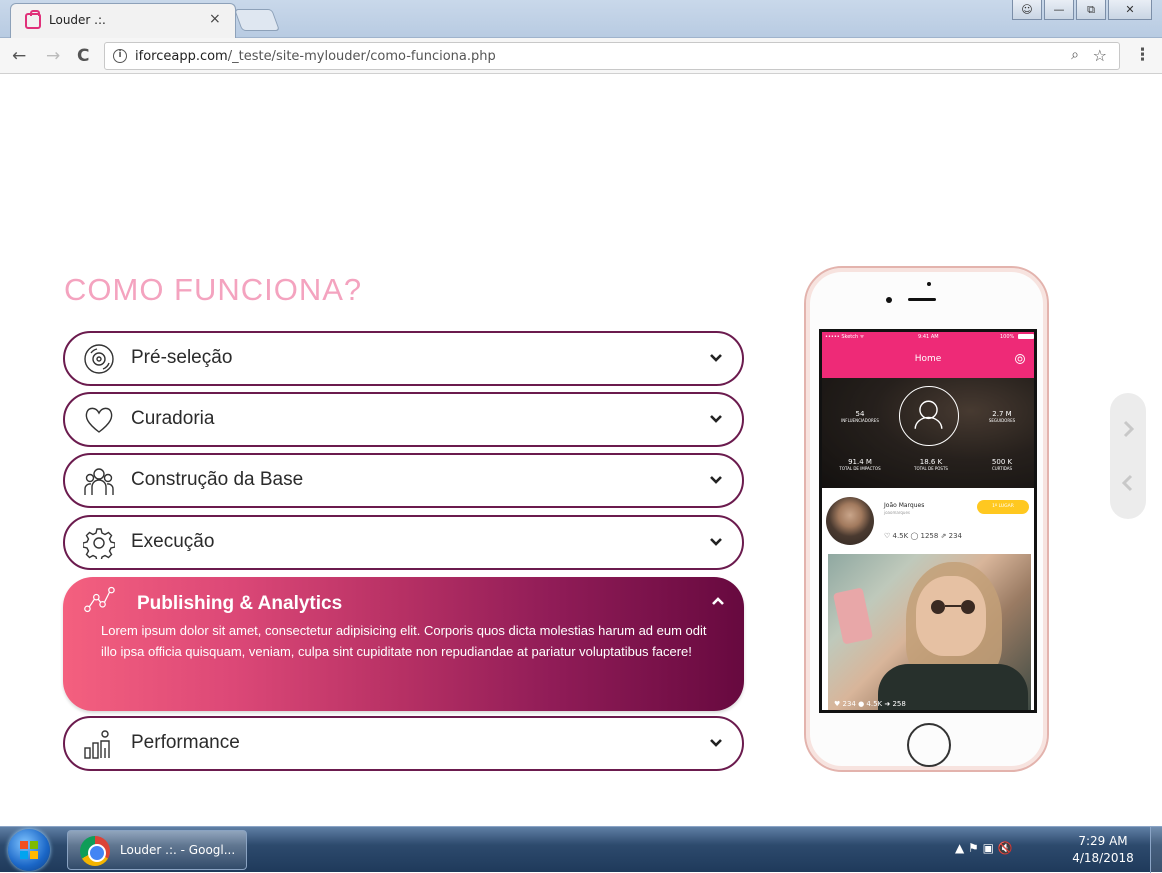 Image resolution: width=1162 pixels, height=873 pixels. I want to click on stat-num: 54, so click(860, 414).